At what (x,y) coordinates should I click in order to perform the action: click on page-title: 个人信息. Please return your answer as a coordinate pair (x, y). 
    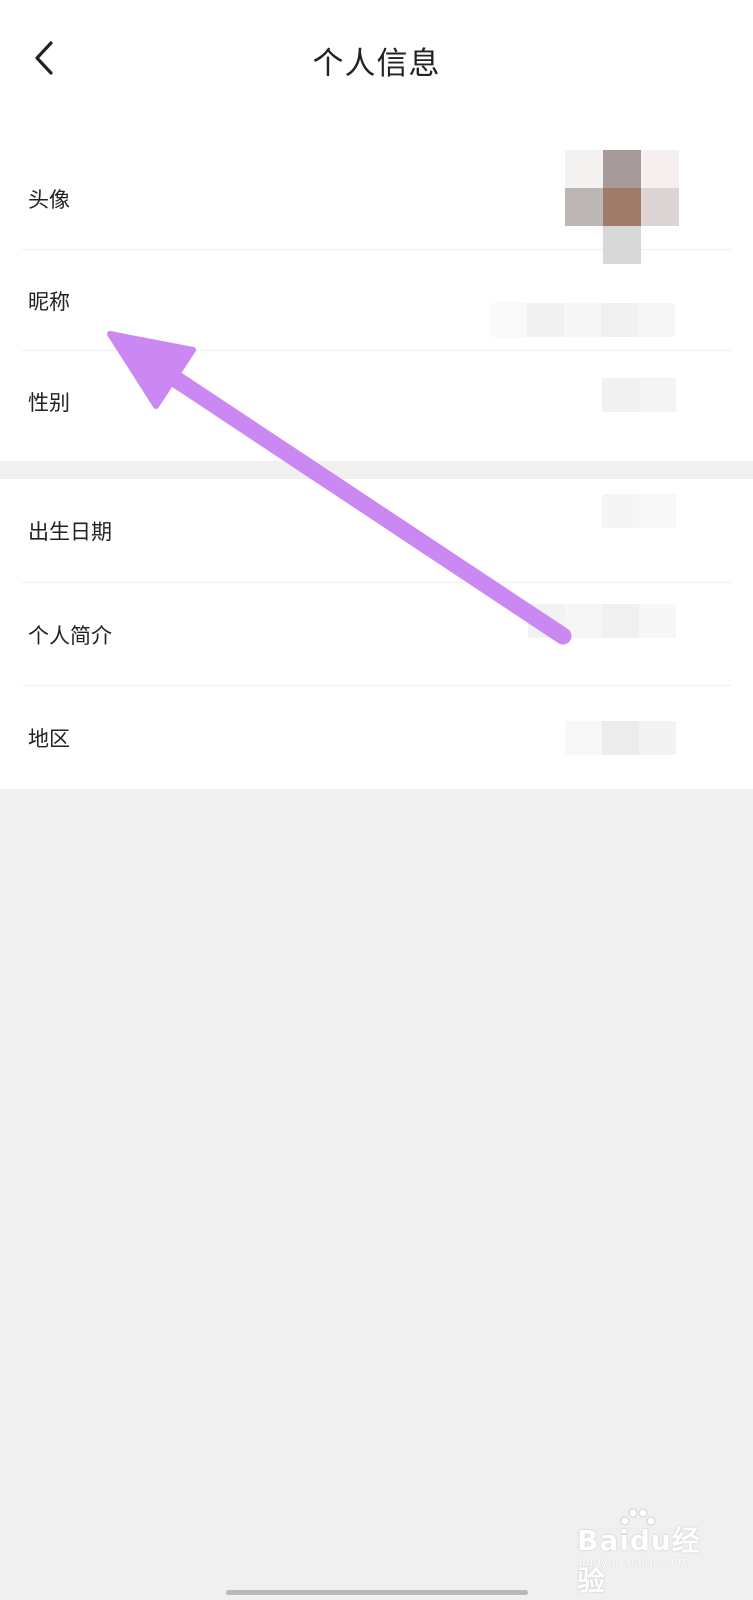
    Looking at the image, I should click on (376, 64).